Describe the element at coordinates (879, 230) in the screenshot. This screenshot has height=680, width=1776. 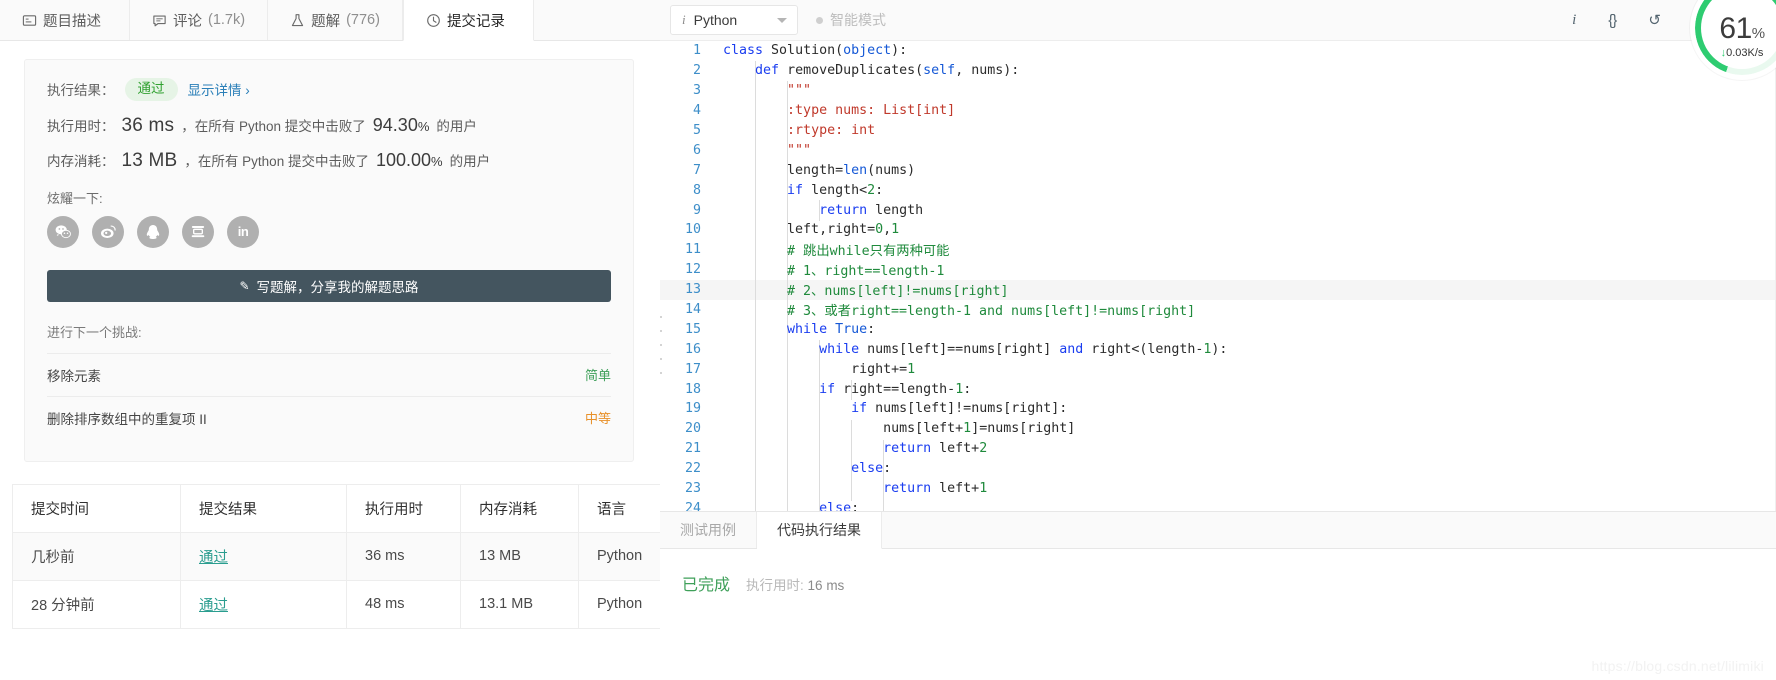
I see `code-token: 0` at that location.